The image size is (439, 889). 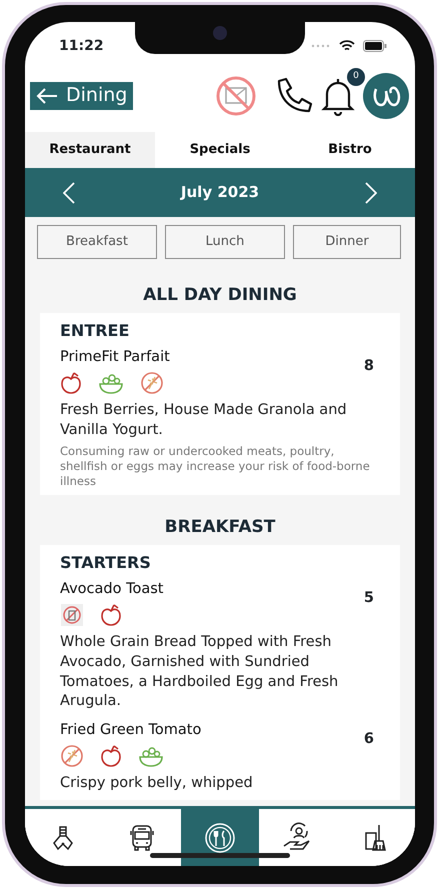 I want to click on dish-name: Fried Green Tomato, so click(x=131, y=730).